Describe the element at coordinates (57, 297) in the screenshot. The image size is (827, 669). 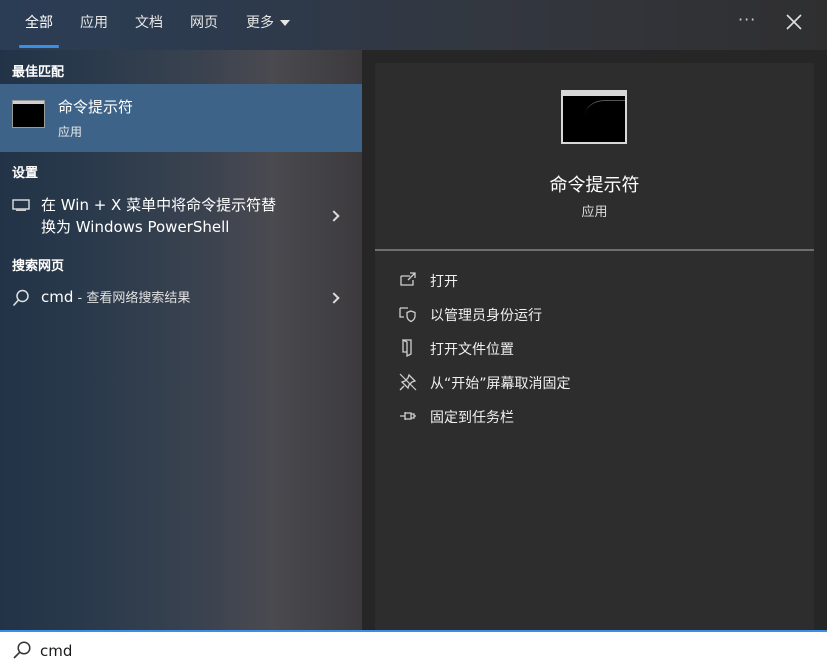
I see `web-result-query: cmd` at that location.